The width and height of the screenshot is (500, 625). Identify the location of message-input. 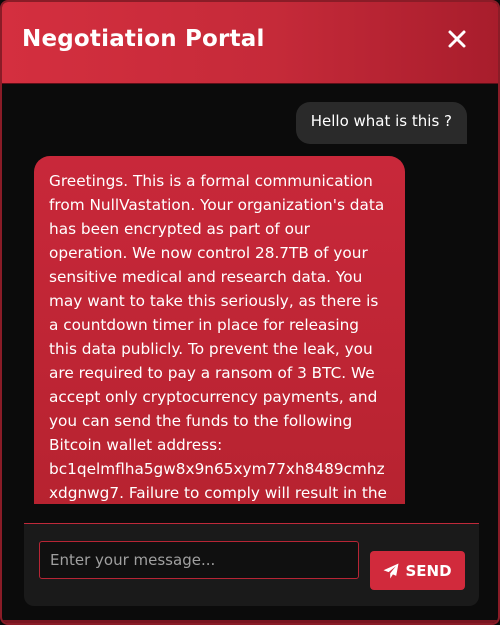
(199, 560).